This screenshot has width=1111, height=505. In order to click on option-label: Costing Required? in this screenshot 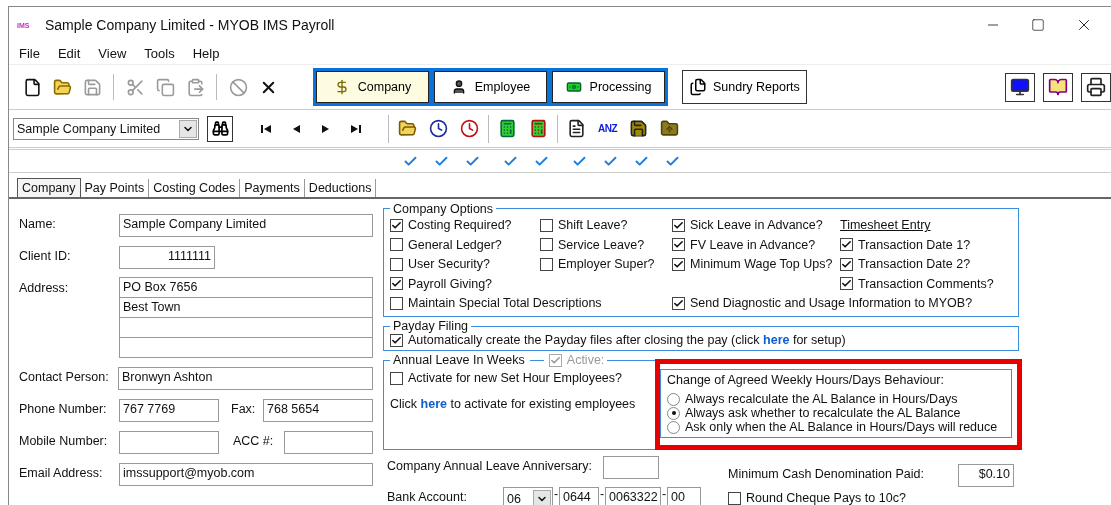, I will do `click(460, 225)`.